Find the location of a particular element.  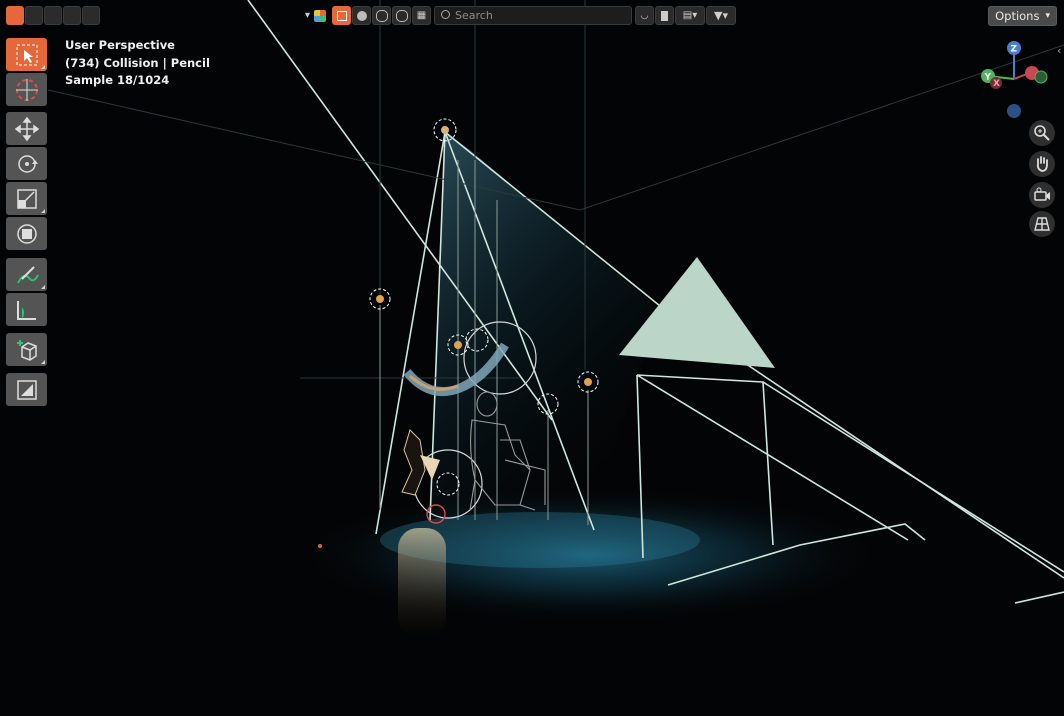

sidebar-toggle-chevron: ‹ is located at coordinates (1059, 50).